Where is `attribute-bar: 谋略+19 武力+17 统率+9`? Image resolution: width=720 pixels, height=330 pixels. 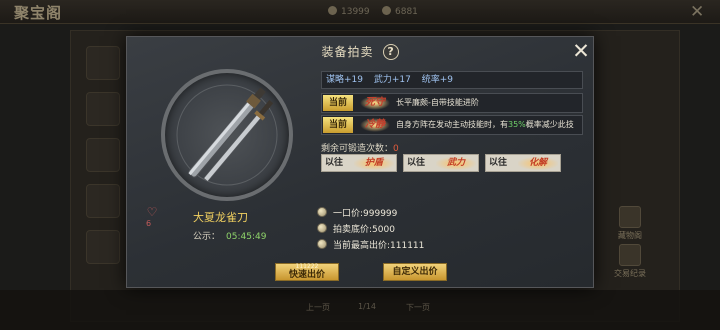
attribute-bar: 谋略+19 武力+17 统率+9 is located at coordinates (452, 80).